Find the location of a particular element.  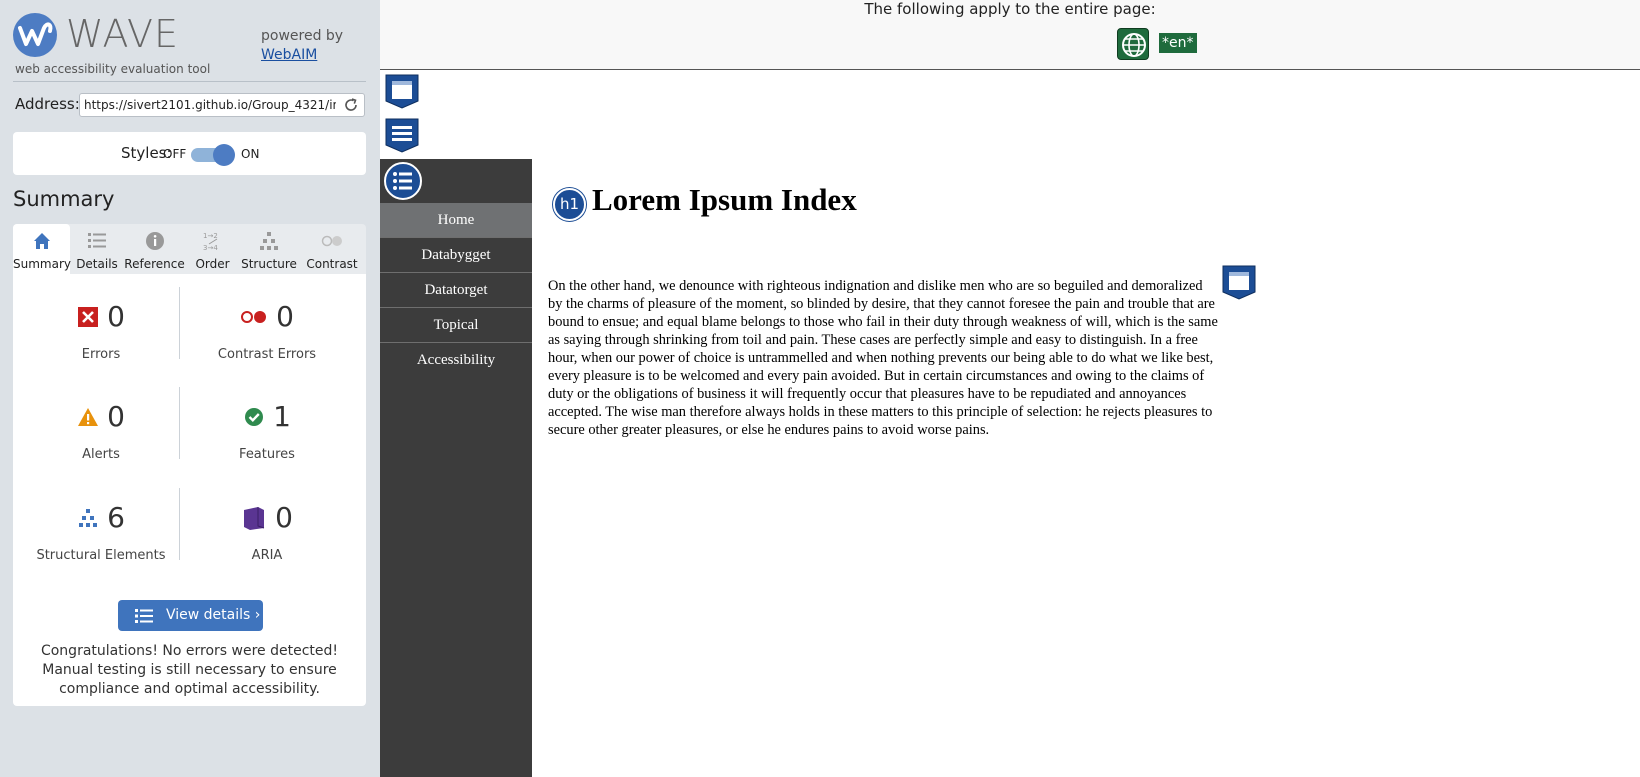

address-field is located at coordinates (222, 105).